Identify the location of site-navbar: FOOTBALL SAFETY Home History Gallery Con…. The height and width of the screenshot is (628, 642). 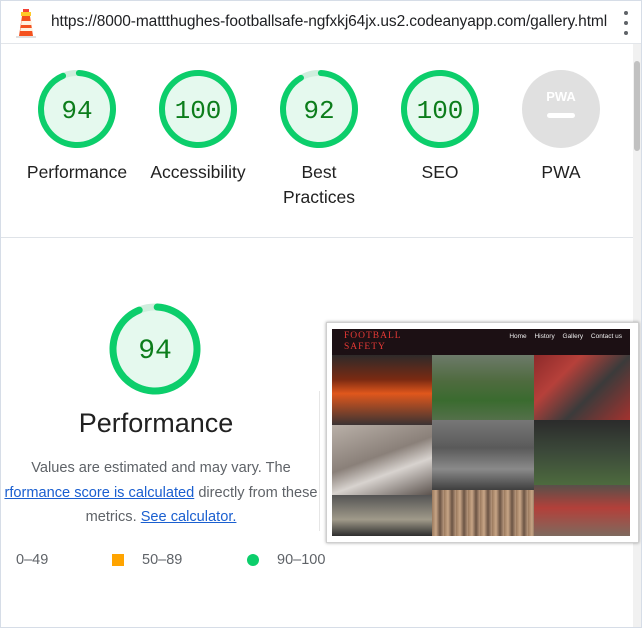
(481, 342).